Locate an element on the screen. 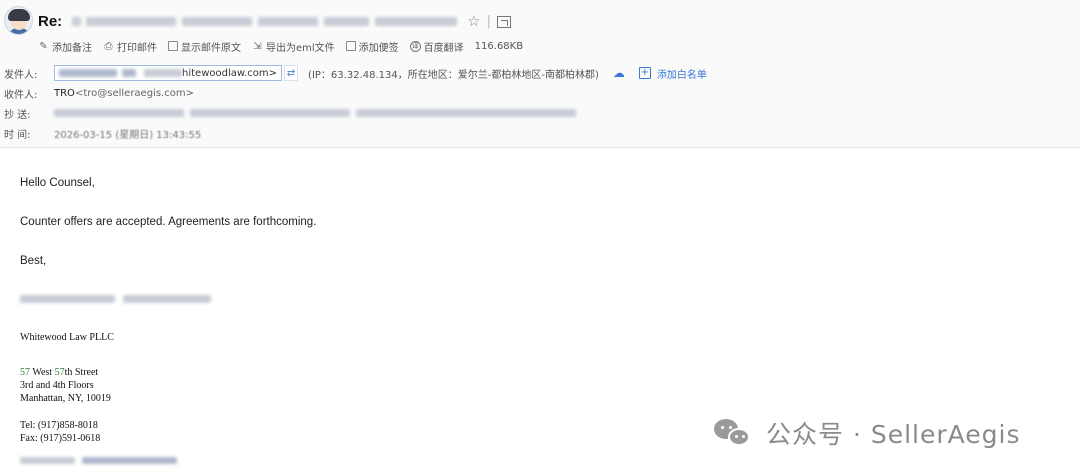 This screenshot has width=1080, height=475. source-icon is located at coordinates (173, 46).